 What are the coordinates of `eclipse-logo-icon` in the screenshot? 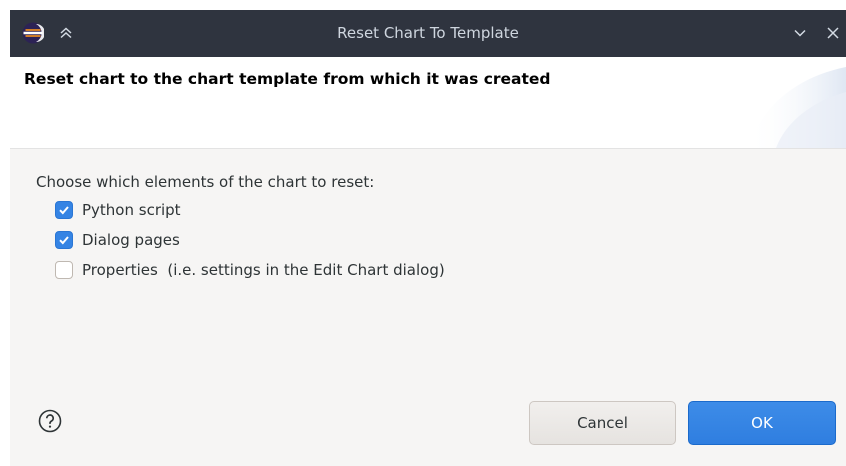 It's located at (33, 33).